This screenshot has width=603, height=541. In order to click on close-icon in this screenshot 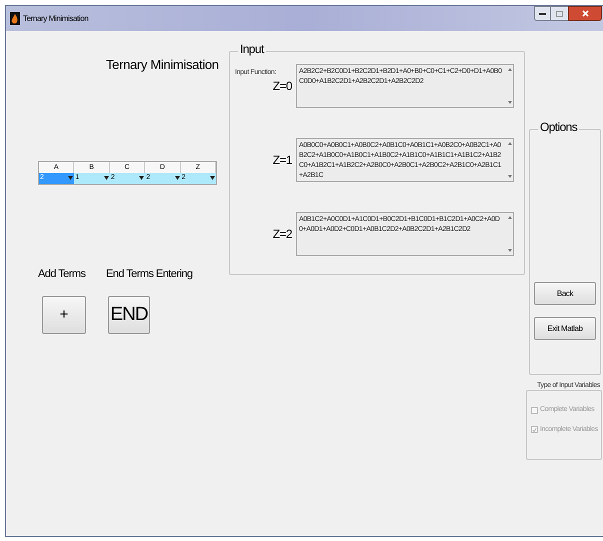, I will do `click(585, 13)`.